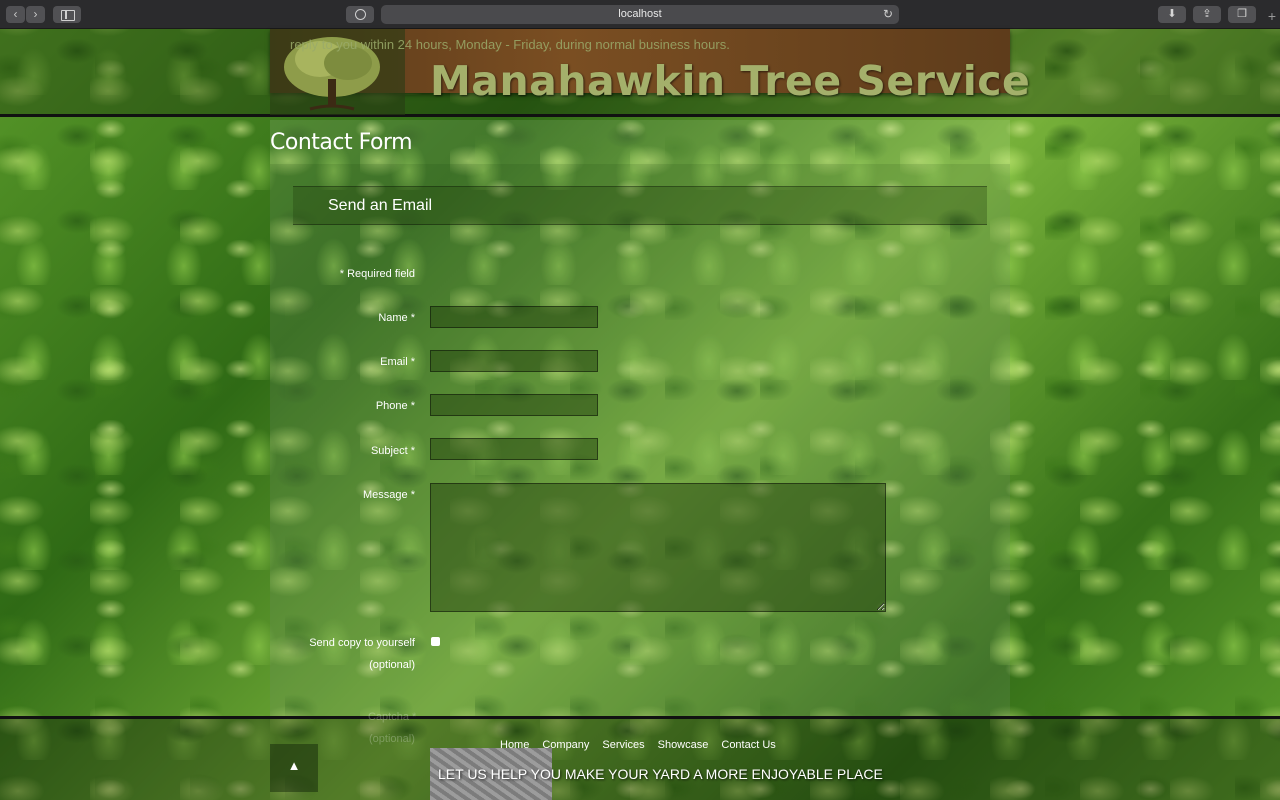 The image size is (1280, 800). Describe the element at coordinates (748, 745) in the screenshot. I see `footer-link-contact: Contact Us` at that location.